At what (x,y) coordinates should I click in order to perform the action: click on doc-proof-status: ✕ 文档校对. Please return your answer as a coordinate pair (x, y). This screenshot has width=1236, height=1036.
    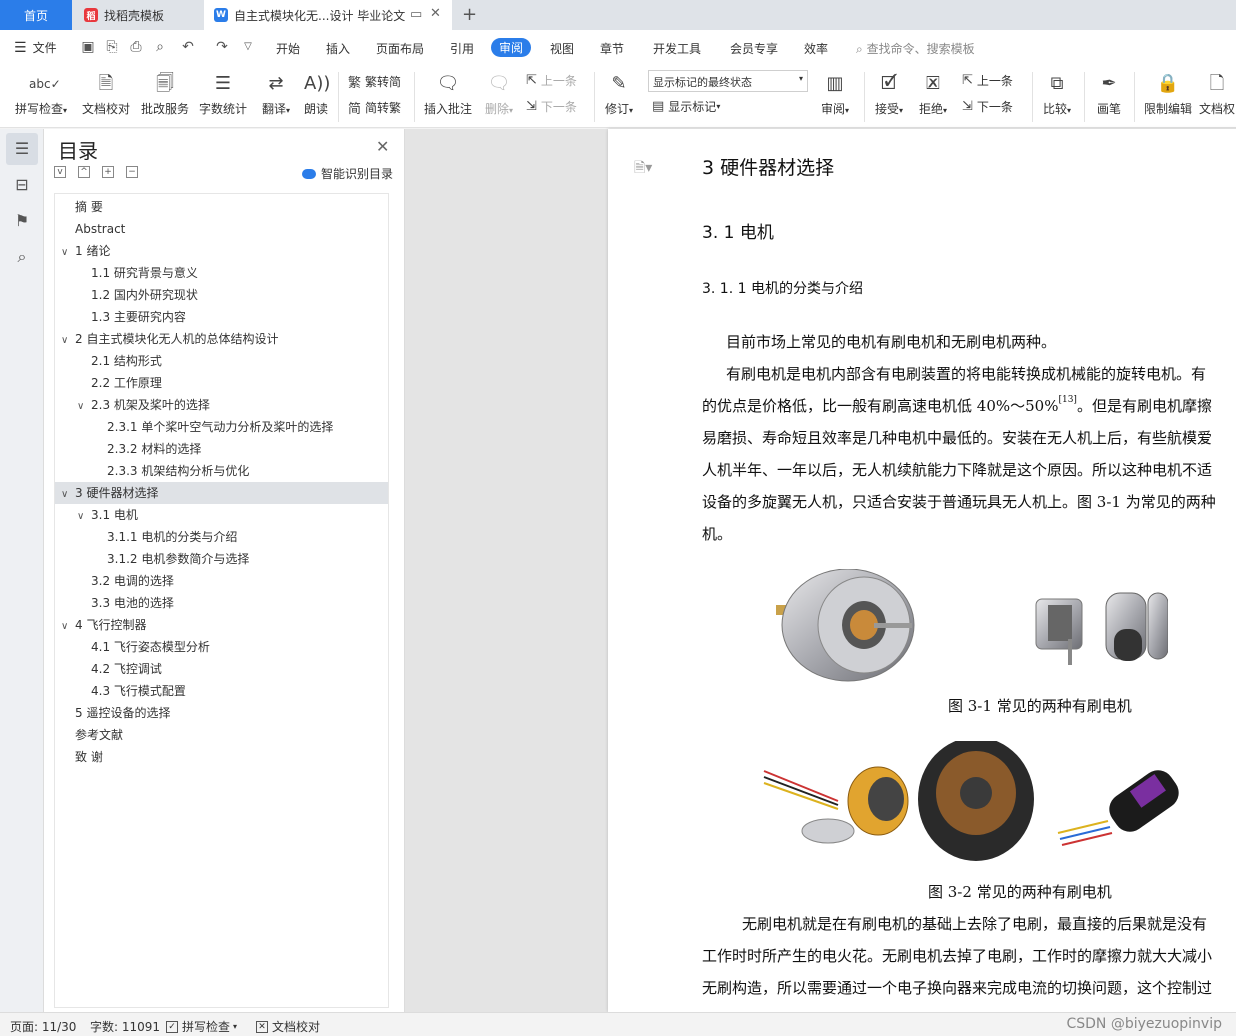
    Looking at the image, I should click on (288, 1026).